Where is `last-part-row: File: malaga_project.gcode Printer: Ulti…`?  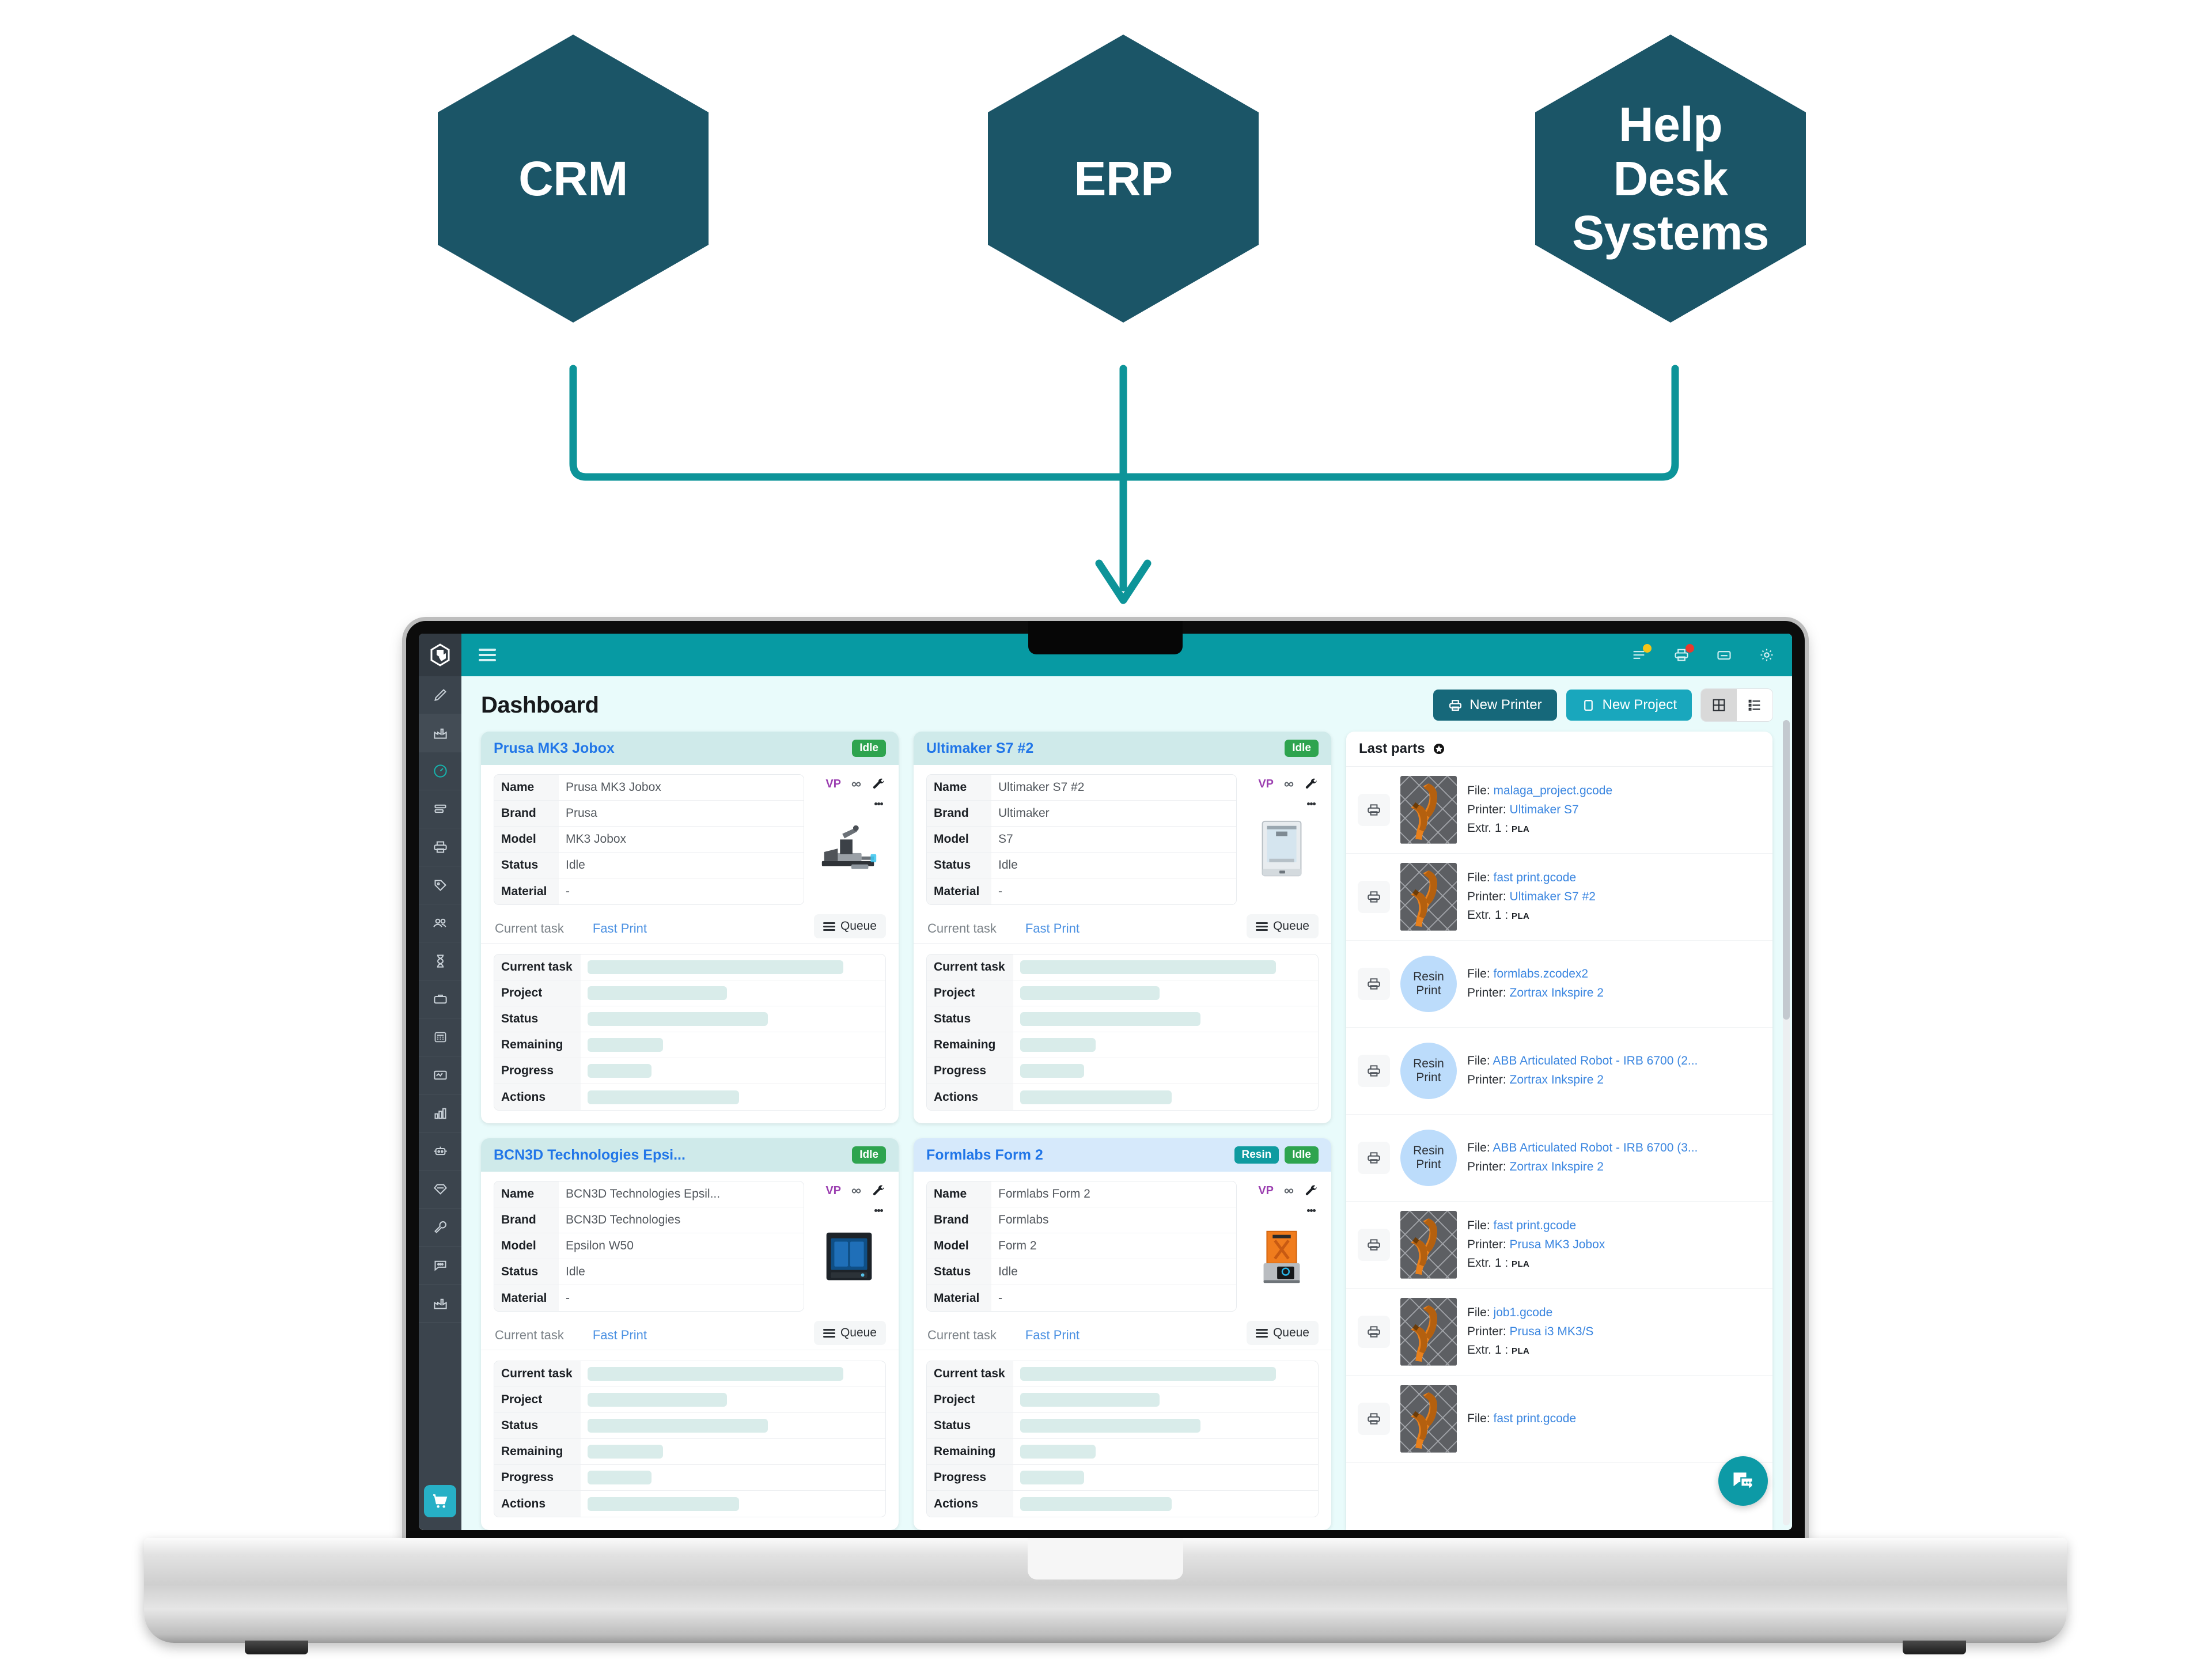
last-part-row: File: malaga_project.gcode Printer: Ulti… is located at coordinates (1559, 810).